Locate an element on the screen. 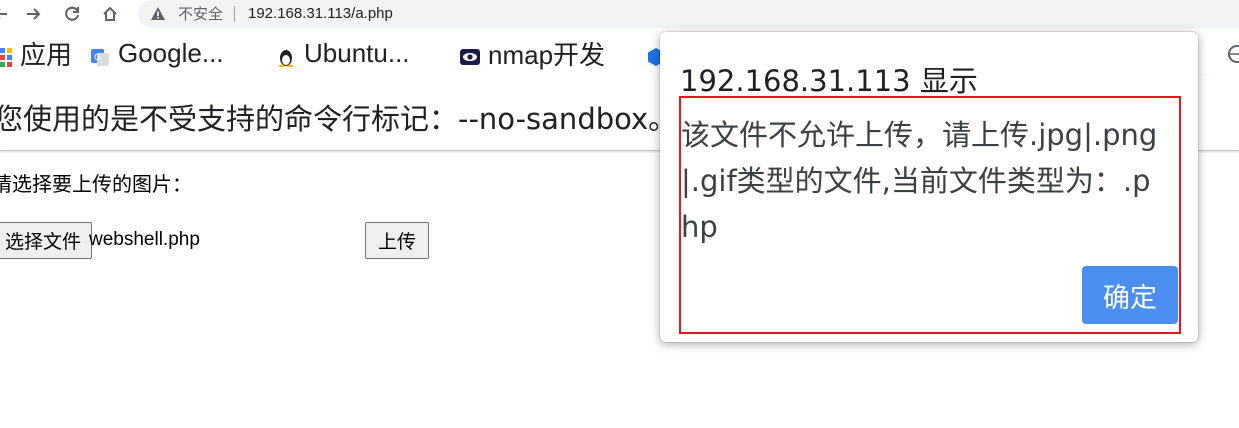  selected-file-name: webshell.php is located at coordinates (144, 239).